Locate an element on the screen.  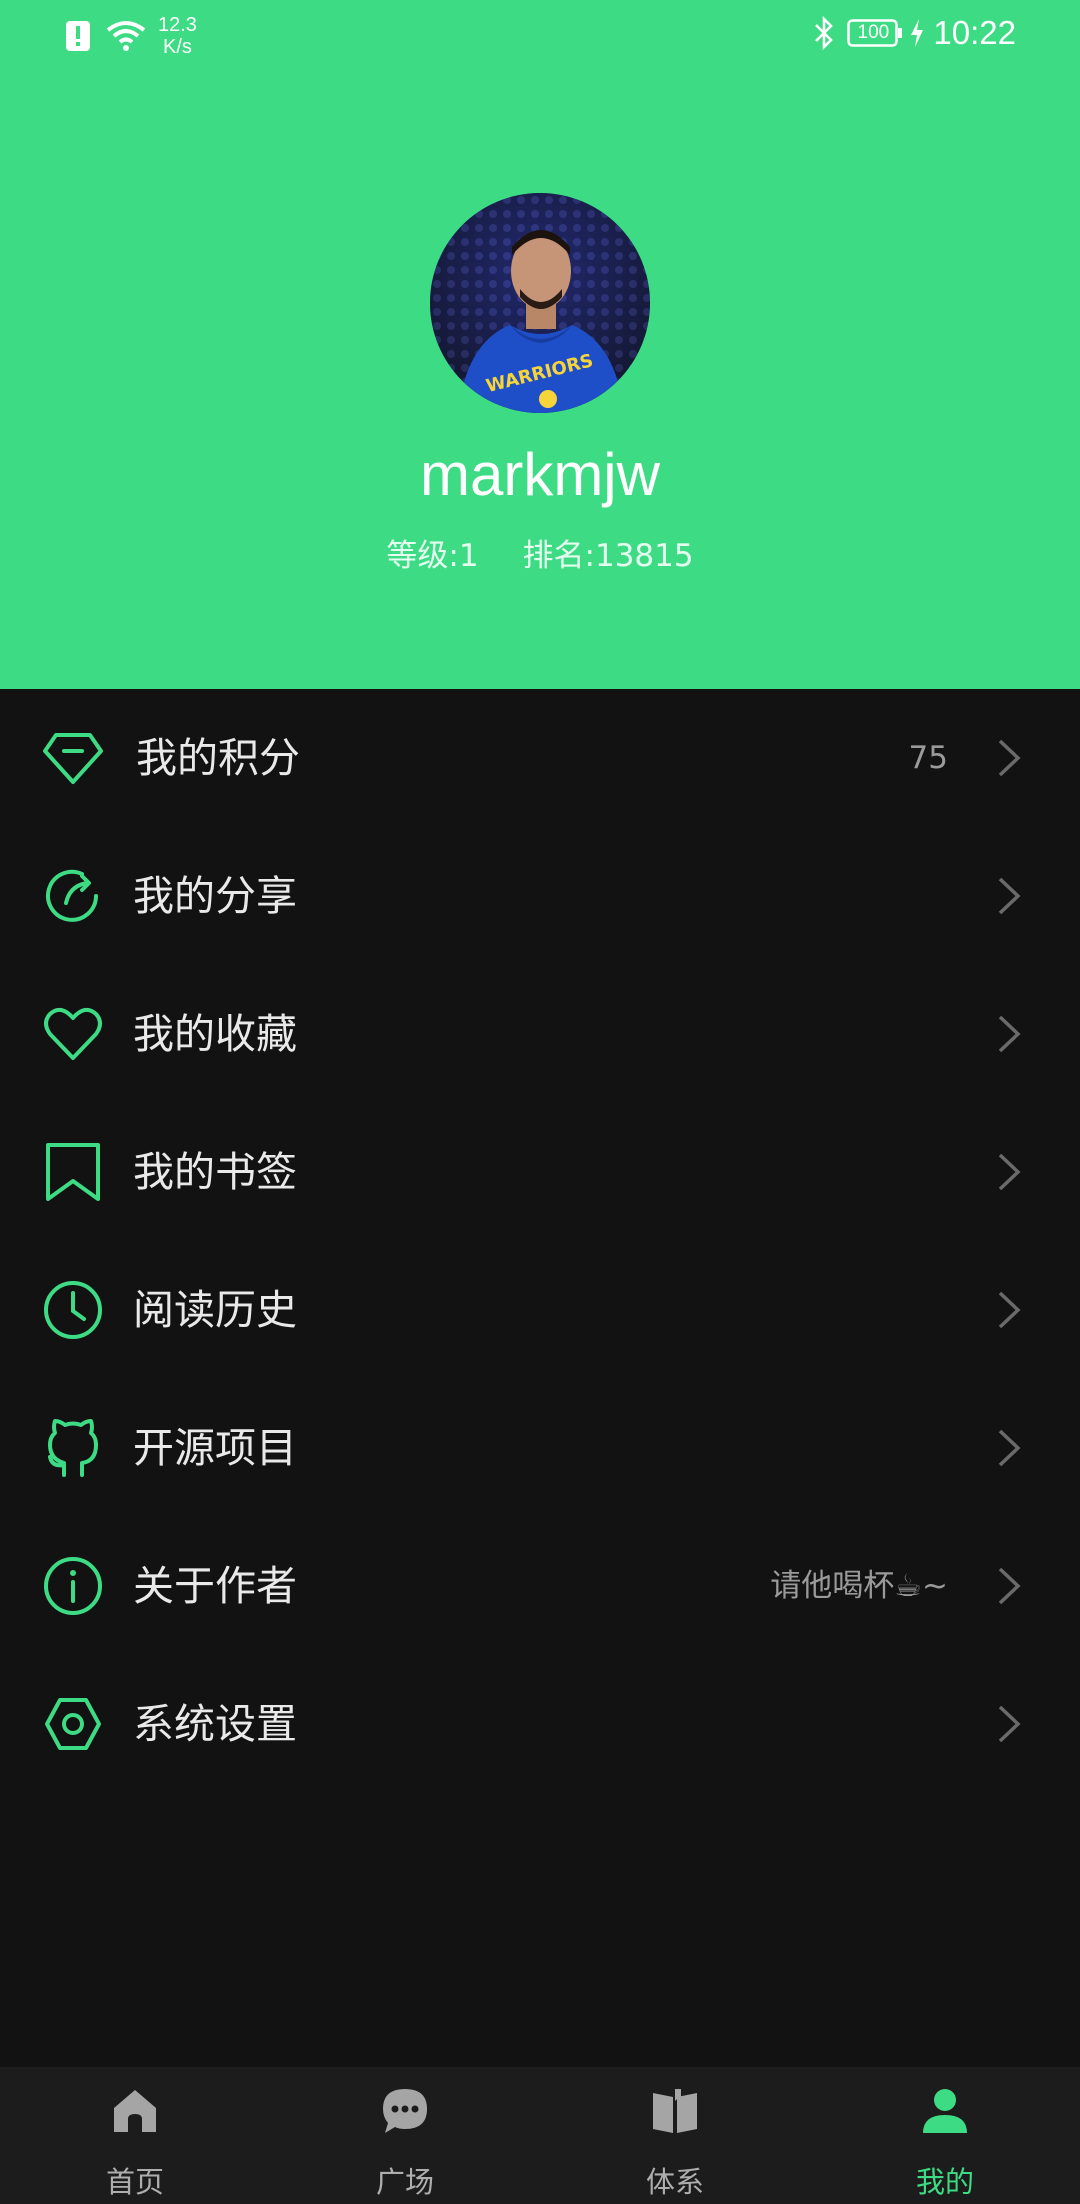
points-value: 75 is located at coordinates (928, 758).